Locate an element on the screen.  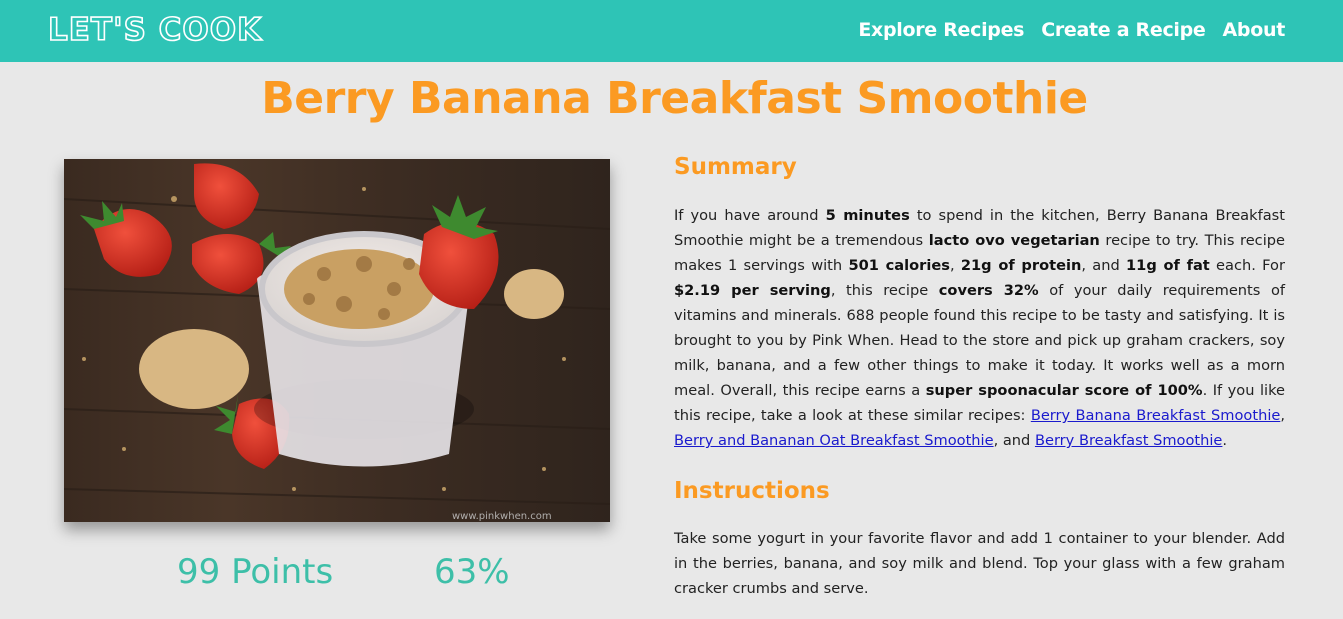
similar-recipe-link-3: Berry Breakfast Smoothie is located at coordinates (1128, 440).